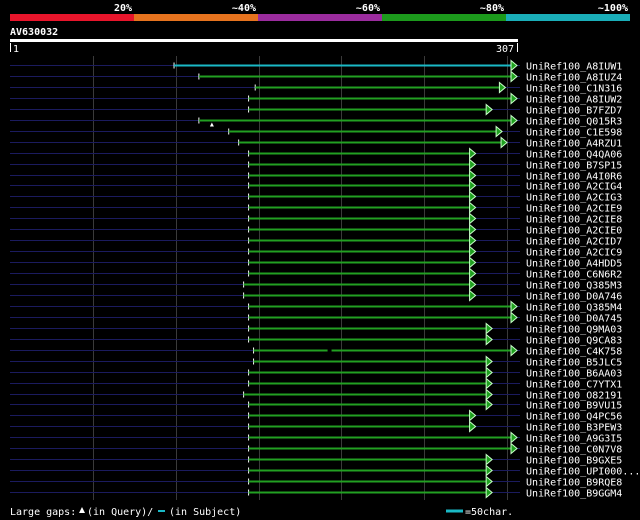  I want to click on query-end-label: 307, so click(505, 49).